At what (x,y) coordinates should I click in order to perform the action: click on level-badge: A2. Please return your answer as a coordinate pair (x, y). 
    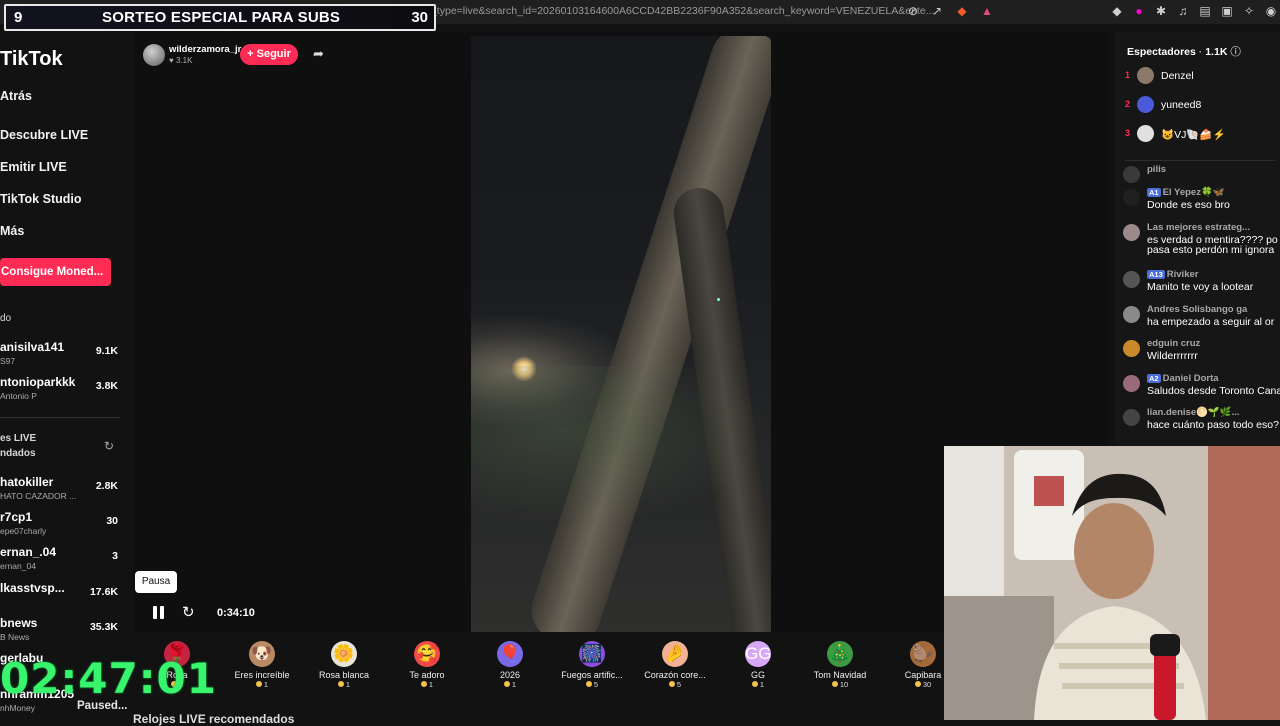
    Looking at the image, I should click on (1154, 378).